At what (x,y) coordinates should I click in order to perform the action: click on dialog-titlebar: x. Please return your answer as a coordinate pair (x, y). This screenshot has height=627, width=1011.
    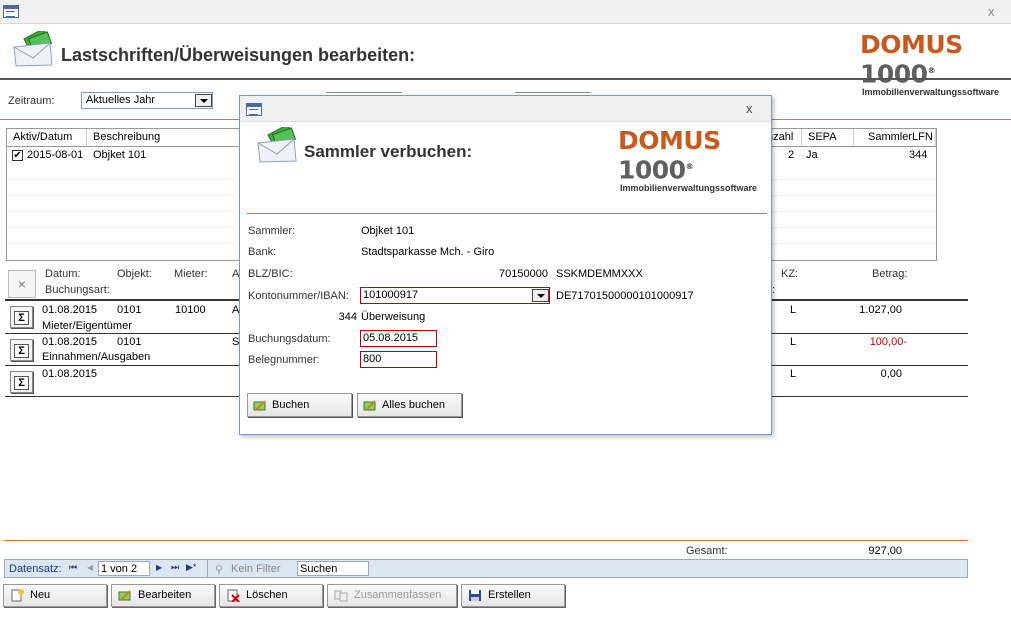
    Looking at the image, I should click on (505, 109).